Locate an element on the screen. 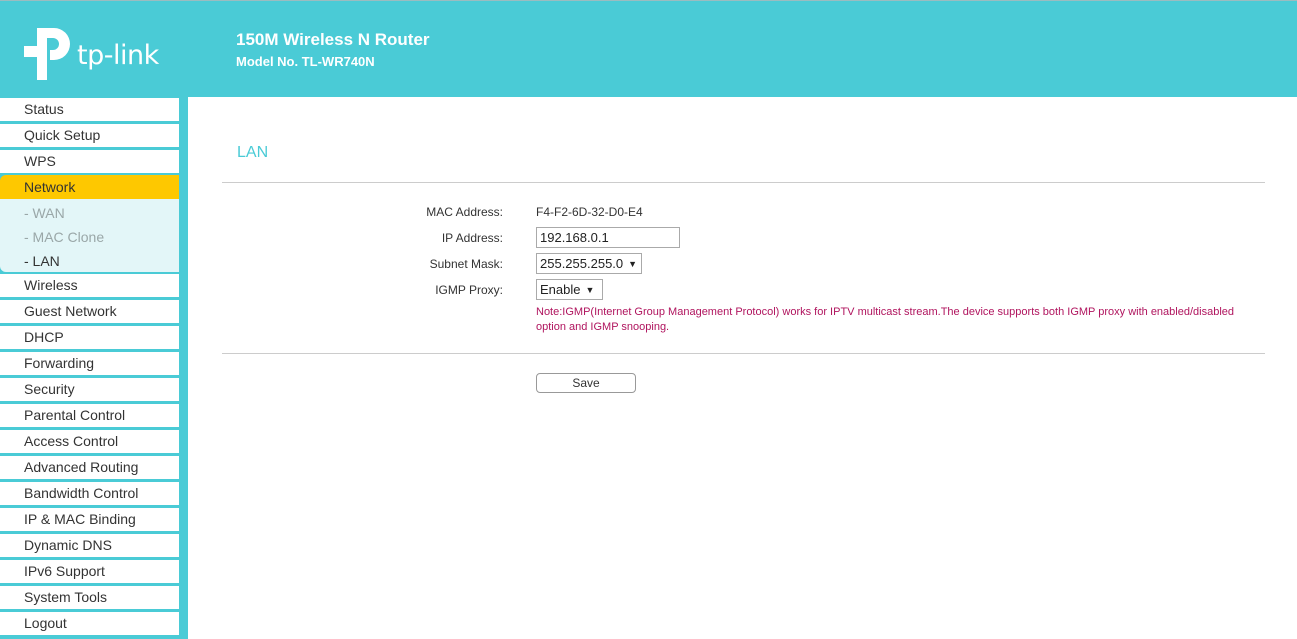  igmp-proxy-select: Enable ▼ is located at coordinates (569, 289).